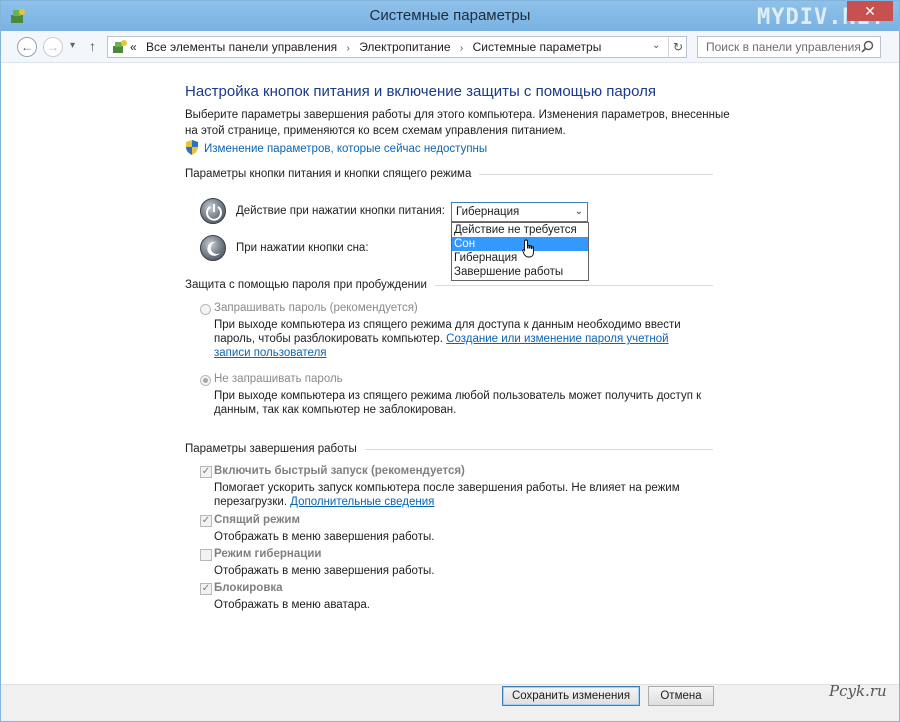 This screenshot has width=900, height=722. I want to click on password-section-header: Защита с помощью пароля при пробуждении, so click(449, 285).